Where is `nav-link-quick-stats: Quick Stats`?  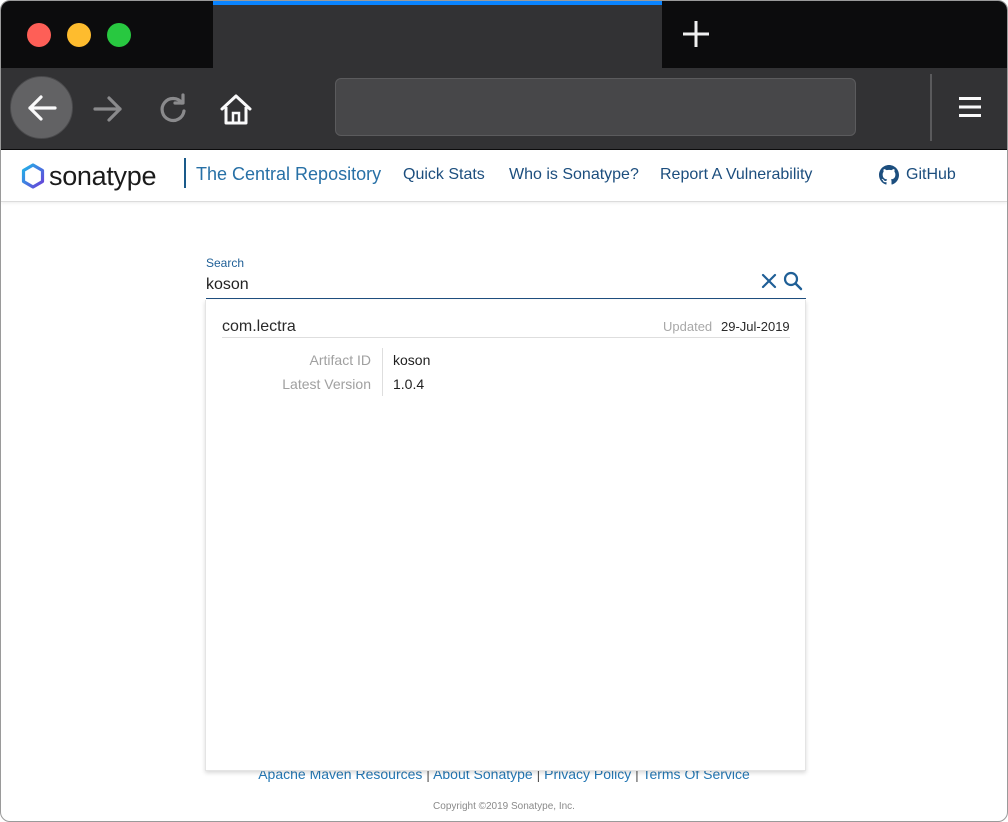 nav-link-quick-stats: Quick Stats is located at coordinates (444, 175).